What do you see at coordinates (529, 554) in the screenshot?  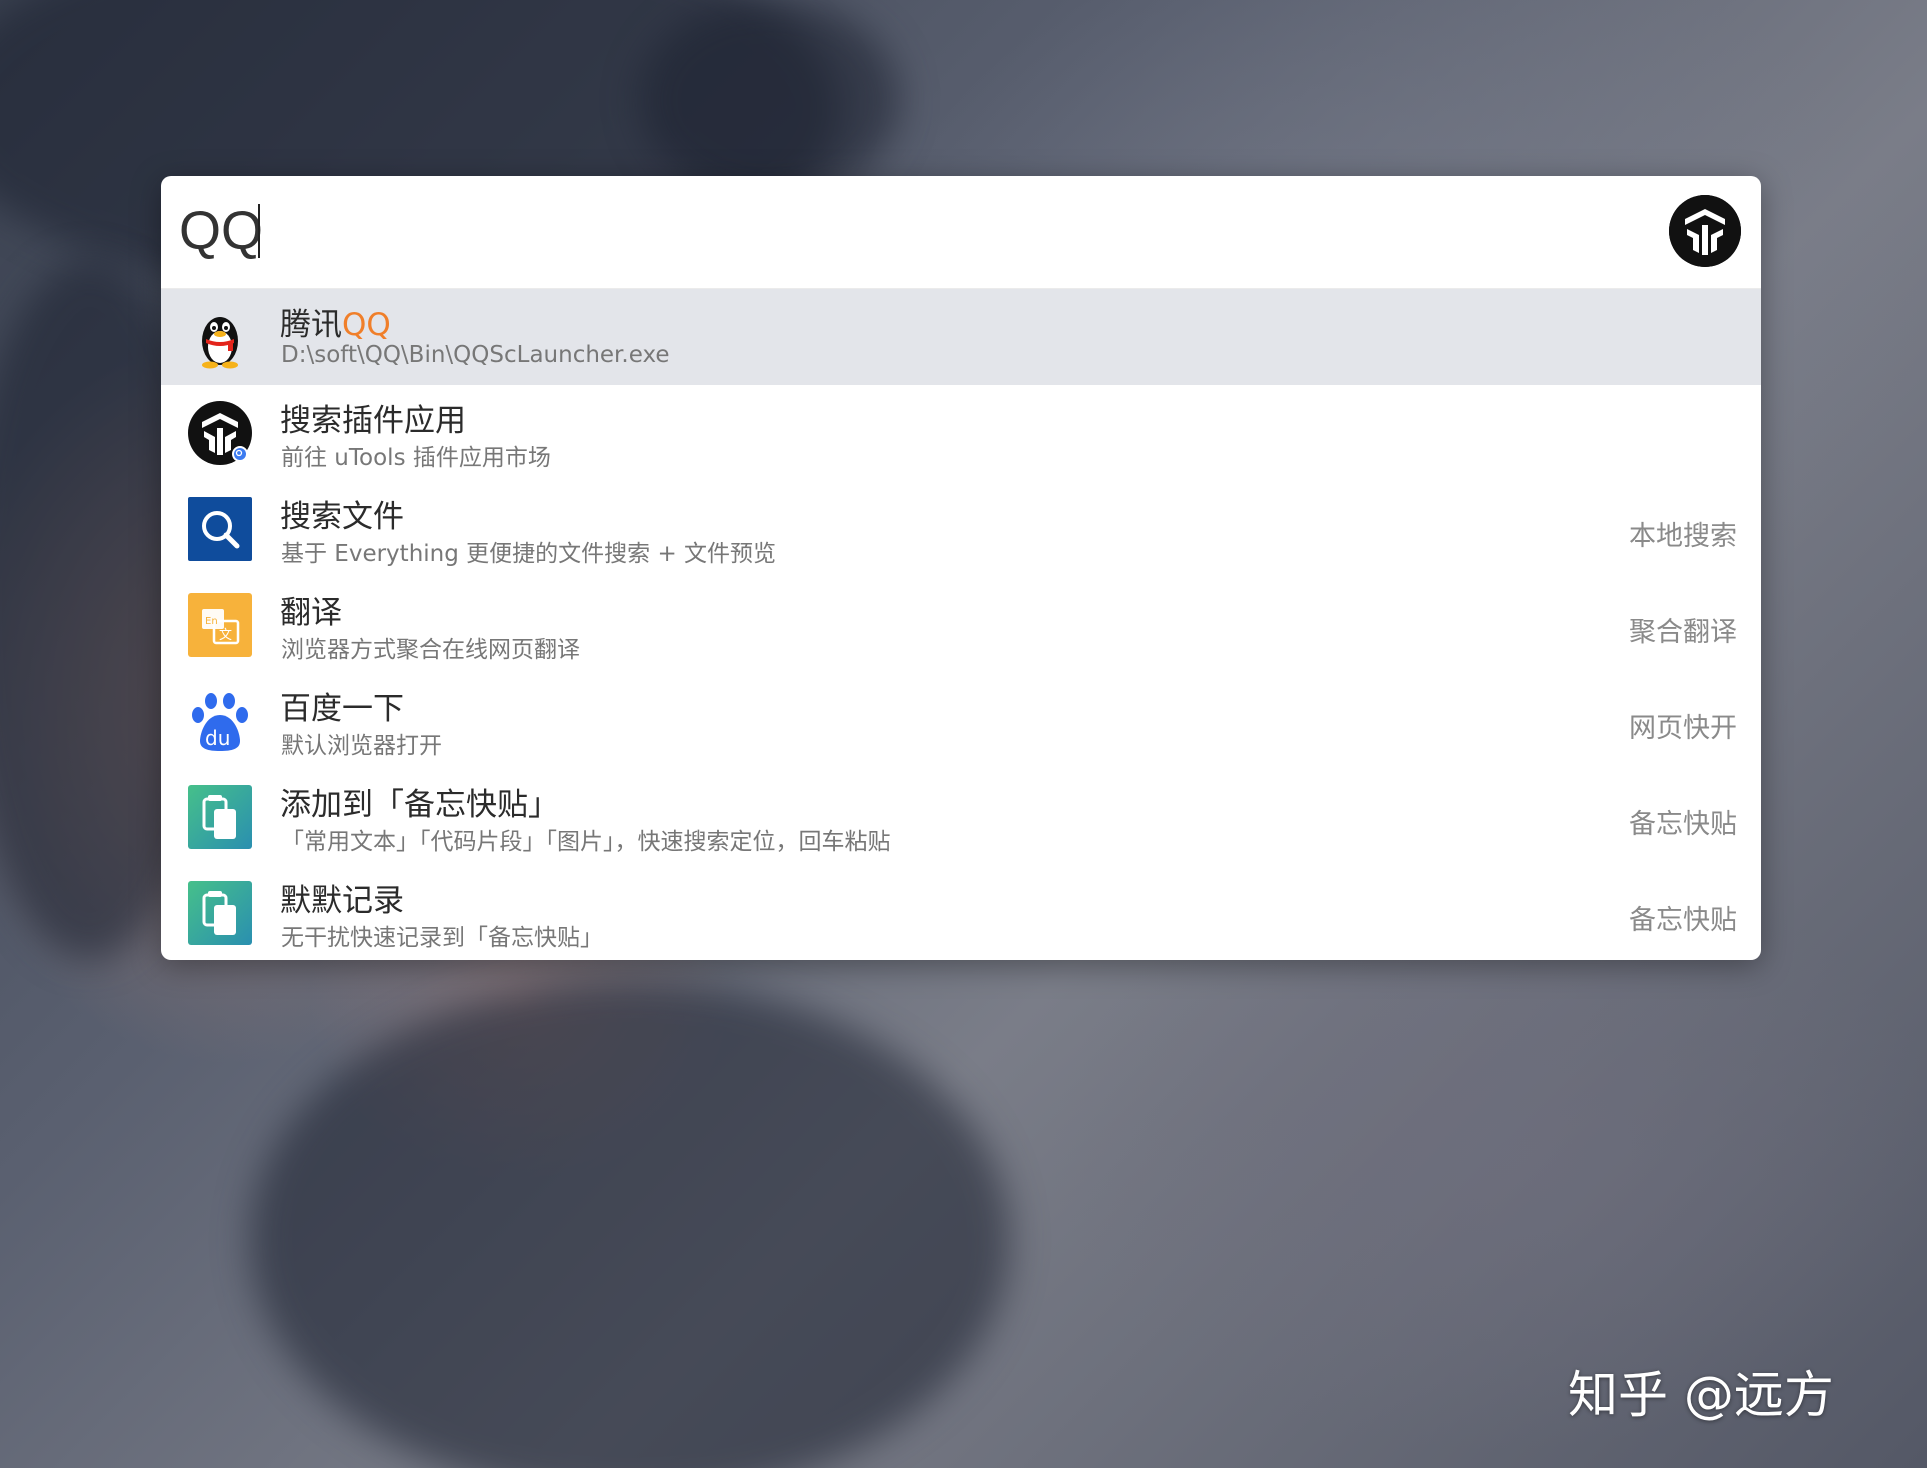 I see `result-subtitle: 基于 Everything 更便捷的文件搜索 + 文件预览` at bounding box center [529, 554].